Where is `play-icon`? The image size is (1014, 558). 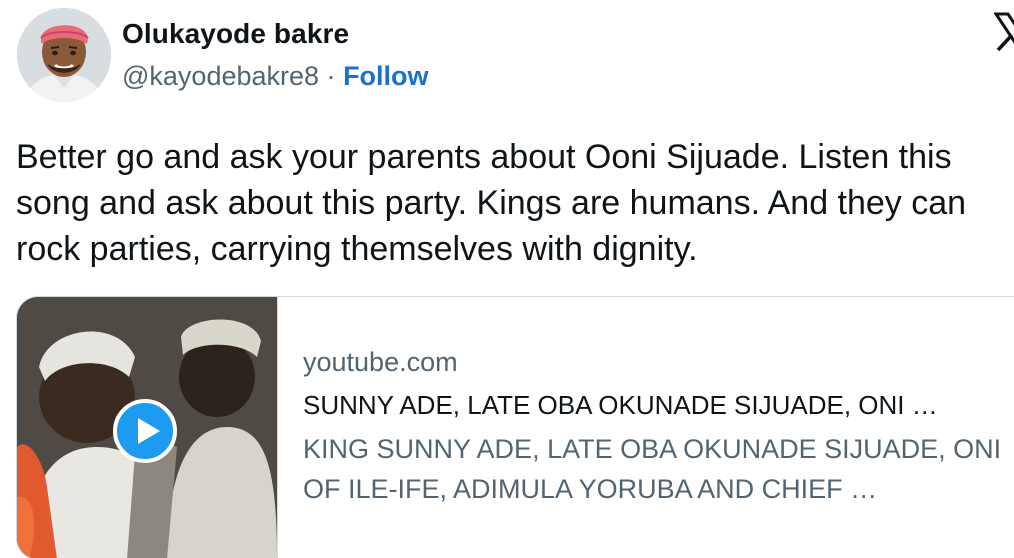 play-icon is located at coordinates (145, 431).